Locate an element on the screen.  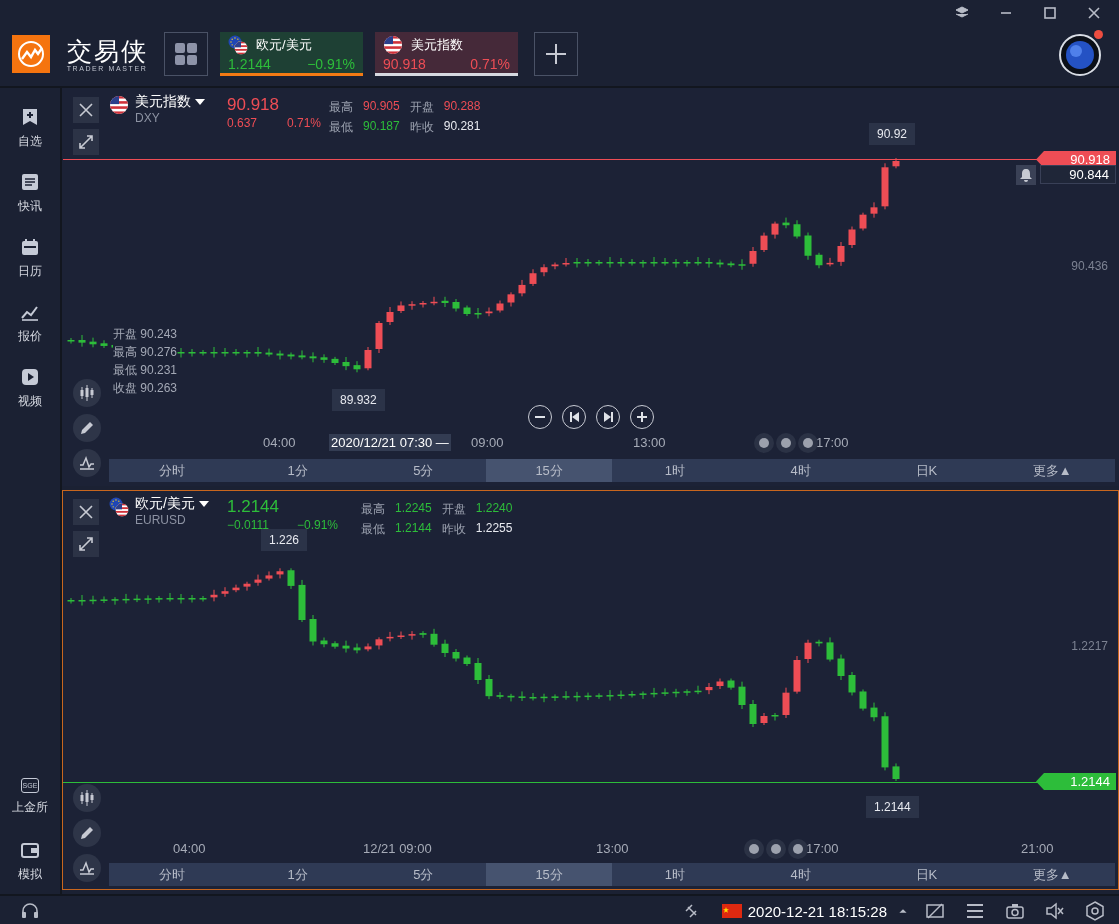
sidebar-label: 视频 is located at coordinates (30, 401).